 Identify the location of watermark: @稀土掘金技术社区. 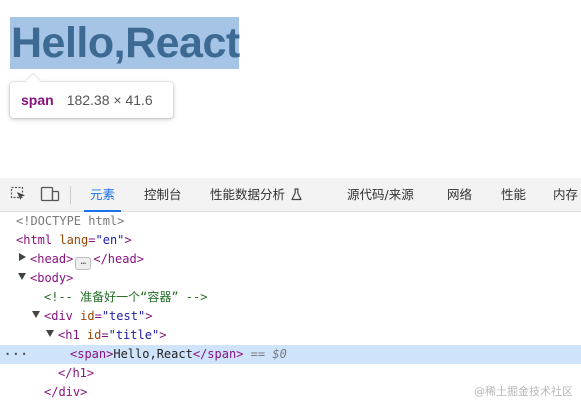
(523, 391).